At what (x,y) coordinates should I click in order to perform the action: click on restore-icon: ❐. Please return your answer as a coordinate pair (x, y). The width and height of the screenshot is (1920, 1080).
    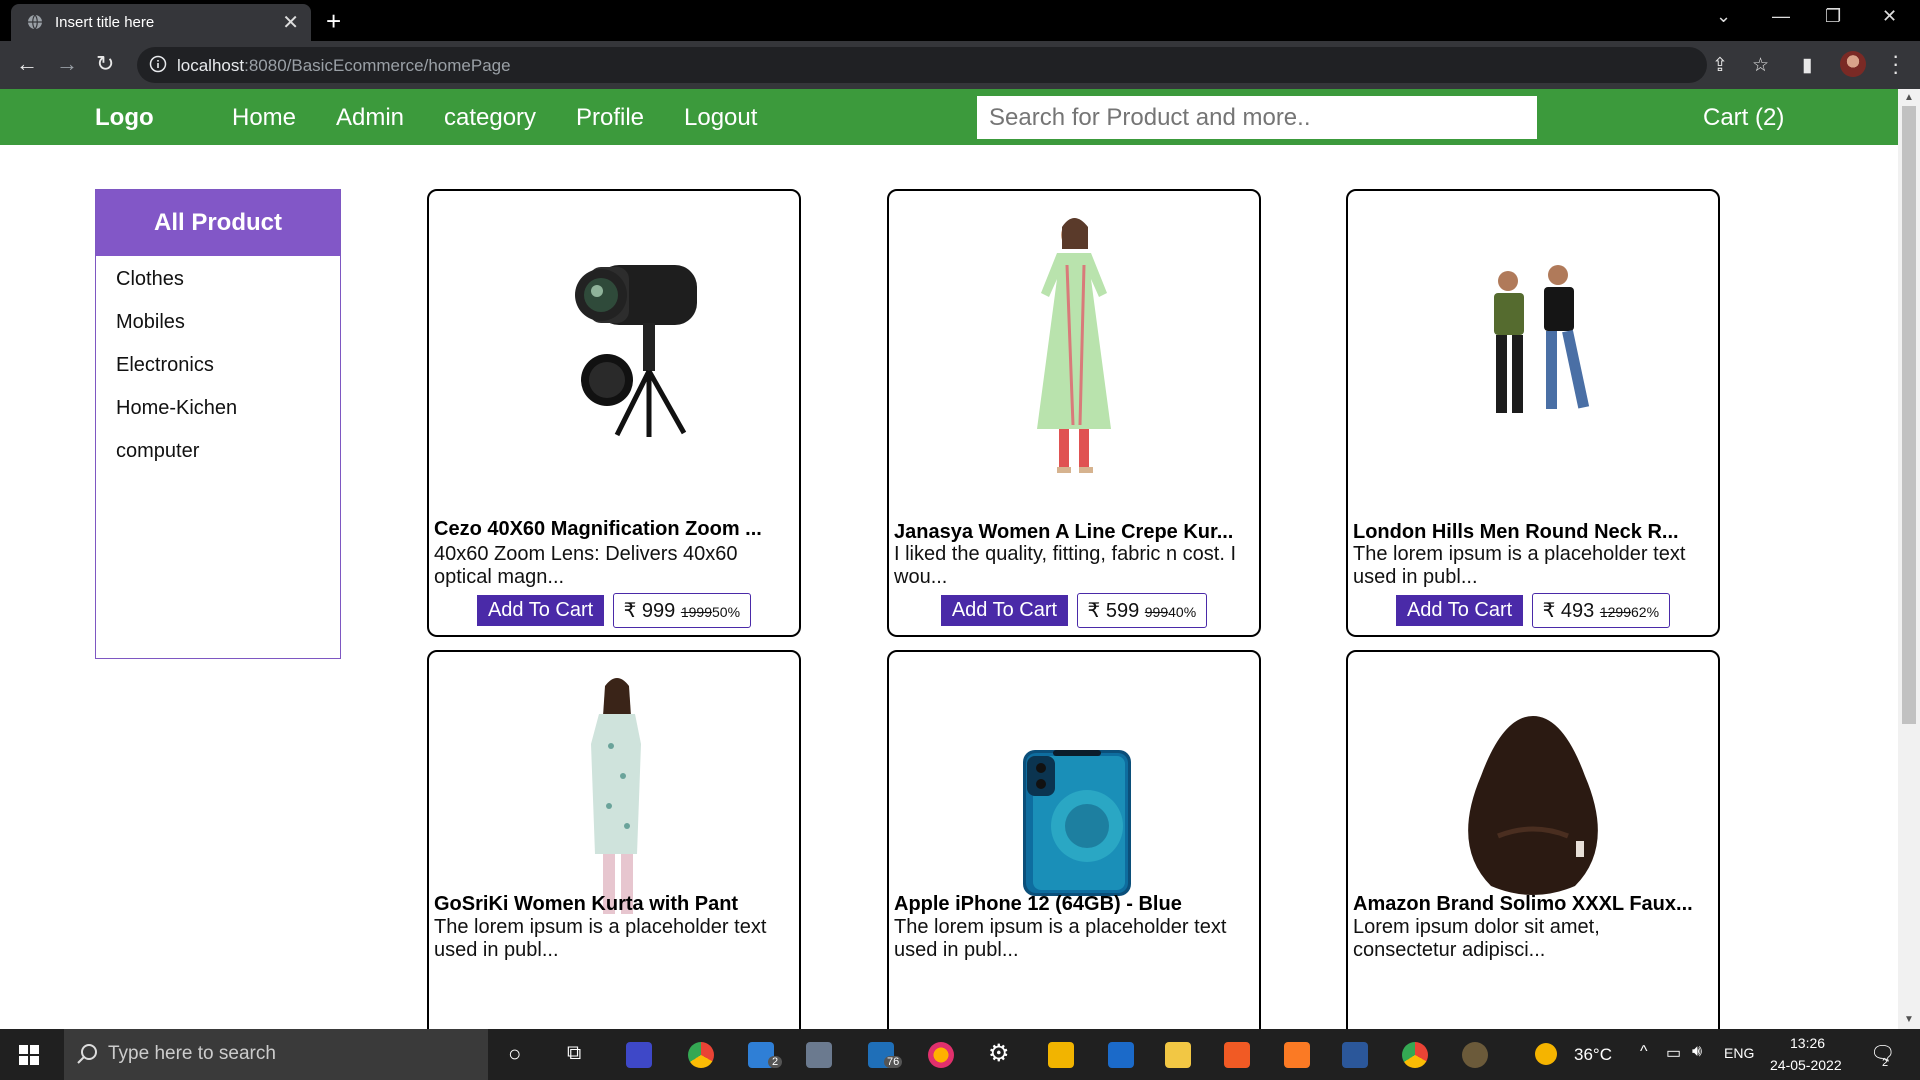
    Looking at the image, I should click on (1833, 16).